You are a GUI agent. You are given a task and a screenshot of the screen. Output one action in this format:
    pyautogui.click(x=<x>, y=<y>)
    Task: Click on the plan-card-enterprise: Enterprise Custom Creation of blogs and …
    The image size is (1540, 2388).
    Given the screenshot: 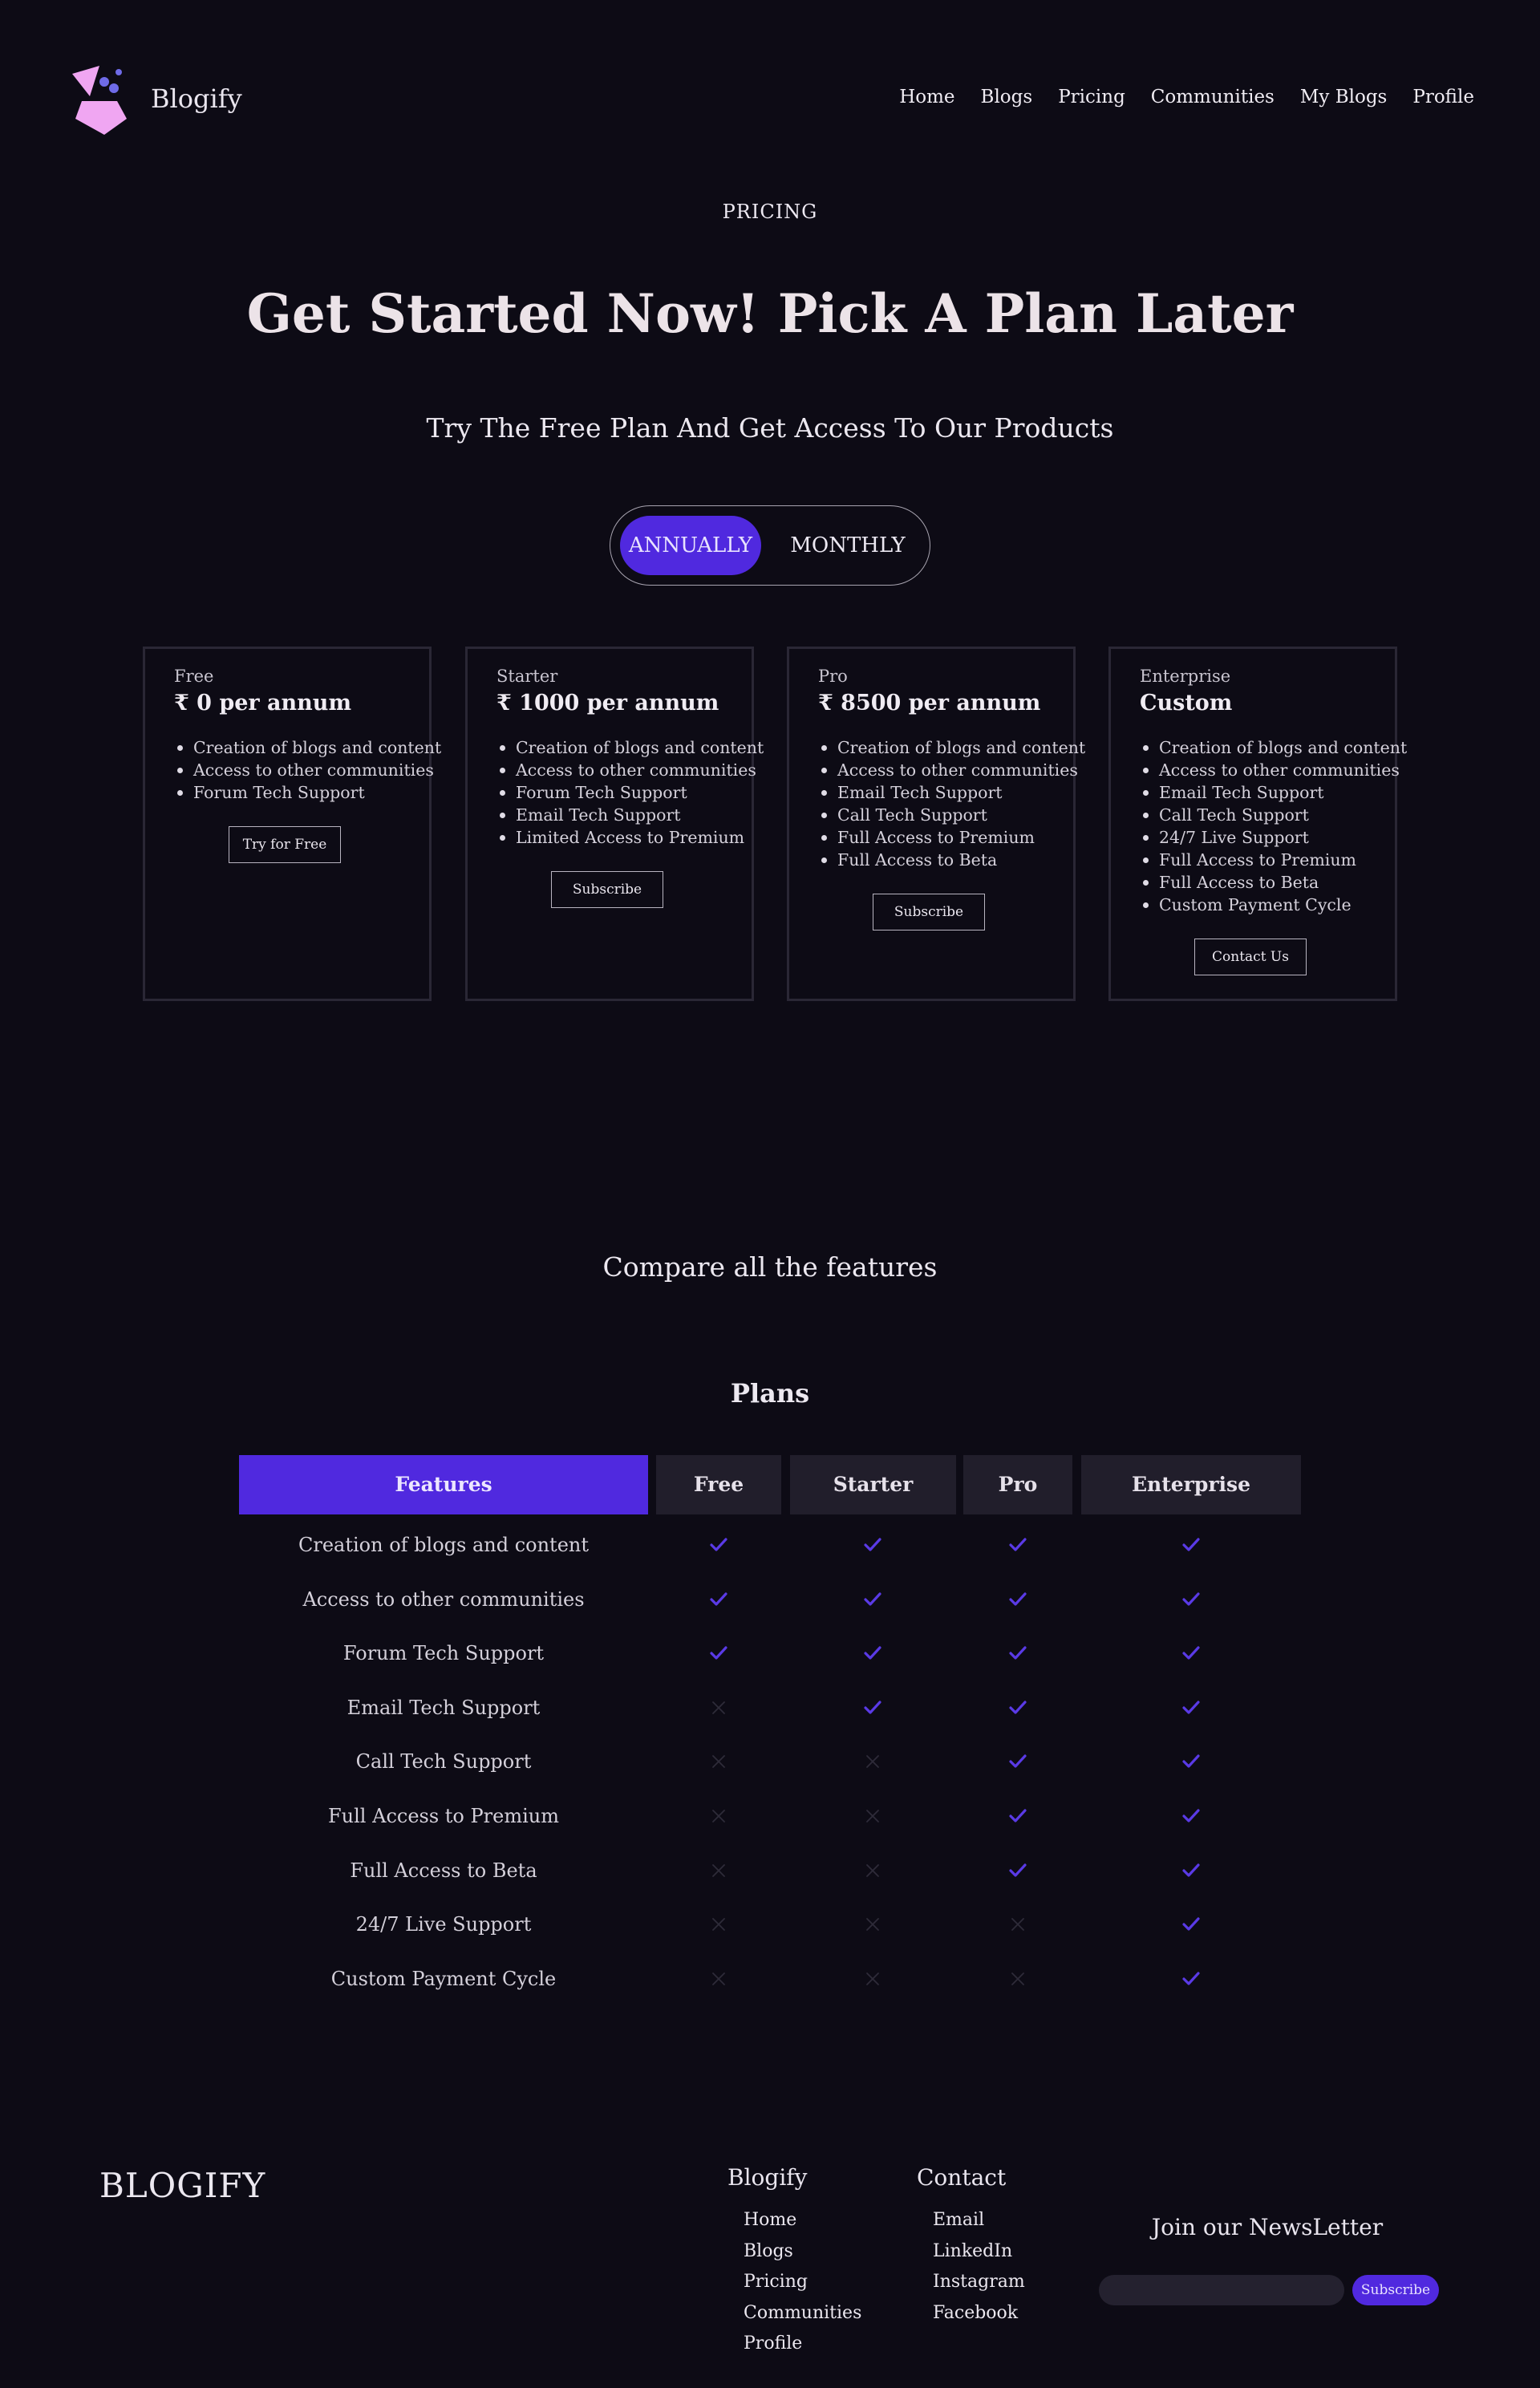 What is the action you would take?
    pyautogui.click(x=1257, y=824)
    